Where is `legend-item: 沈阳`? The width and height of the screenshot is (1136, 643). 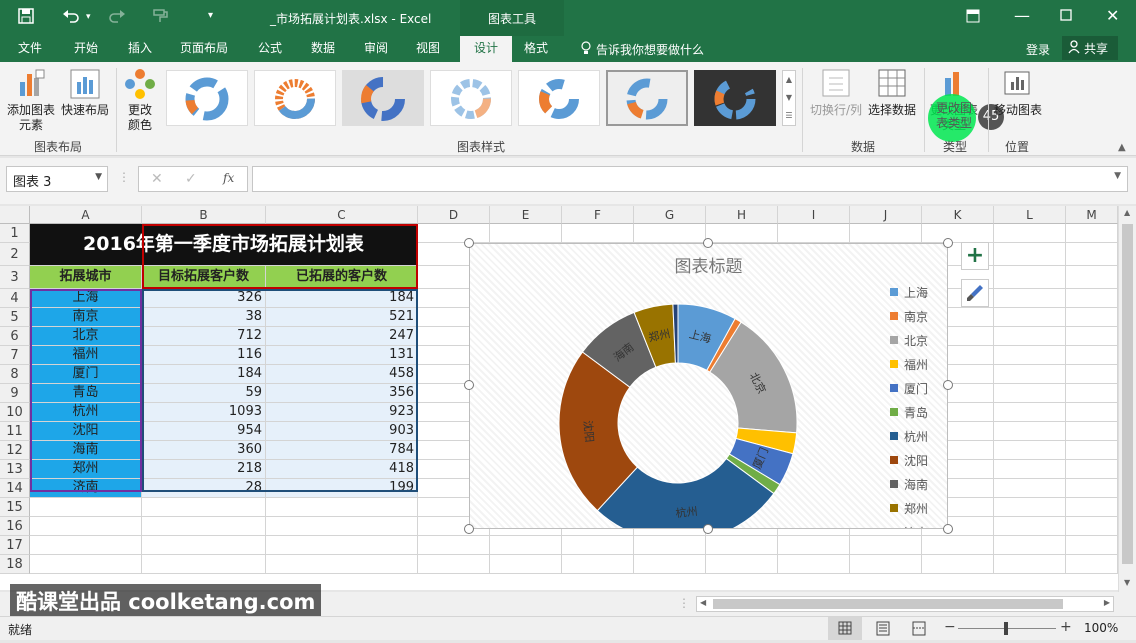
legend-item: 沈阳 is located at coordinates (918, 460).